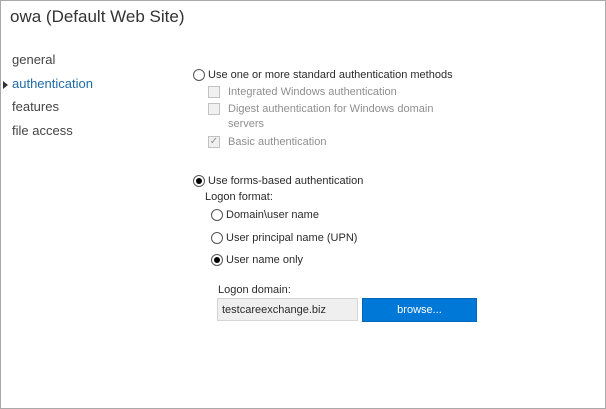 This screenshot has height=409, width=606. I want to click on forms-auth-option: Use forms-based authentication, so click(278, 181).